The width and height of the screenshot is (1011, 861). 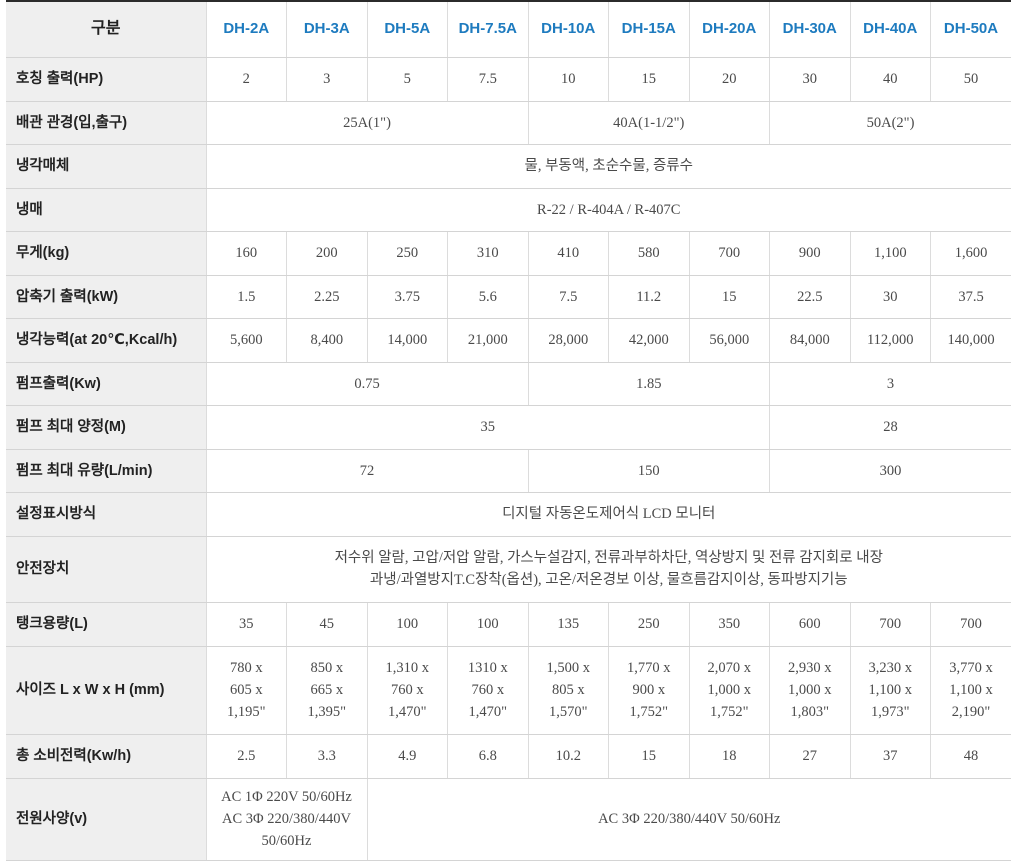 What do you see at coordinates (367, 122) in the screenshot?
I see `table-cell: 25A(1")` at bounding box center [367, 122].